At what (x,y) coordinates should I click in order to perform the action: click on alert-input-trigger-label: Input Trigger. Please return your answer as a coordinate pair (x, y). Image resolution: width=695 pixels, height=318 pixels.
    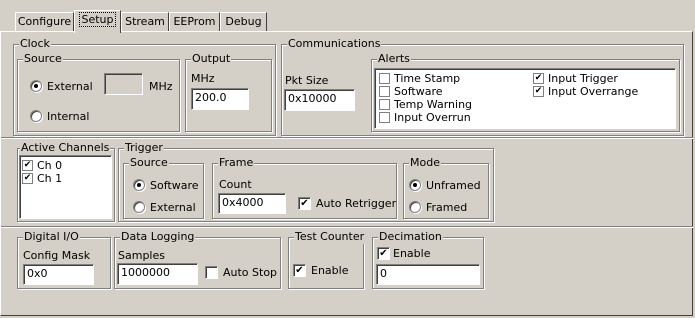
    Looking at the image, I should click on (583, 78).